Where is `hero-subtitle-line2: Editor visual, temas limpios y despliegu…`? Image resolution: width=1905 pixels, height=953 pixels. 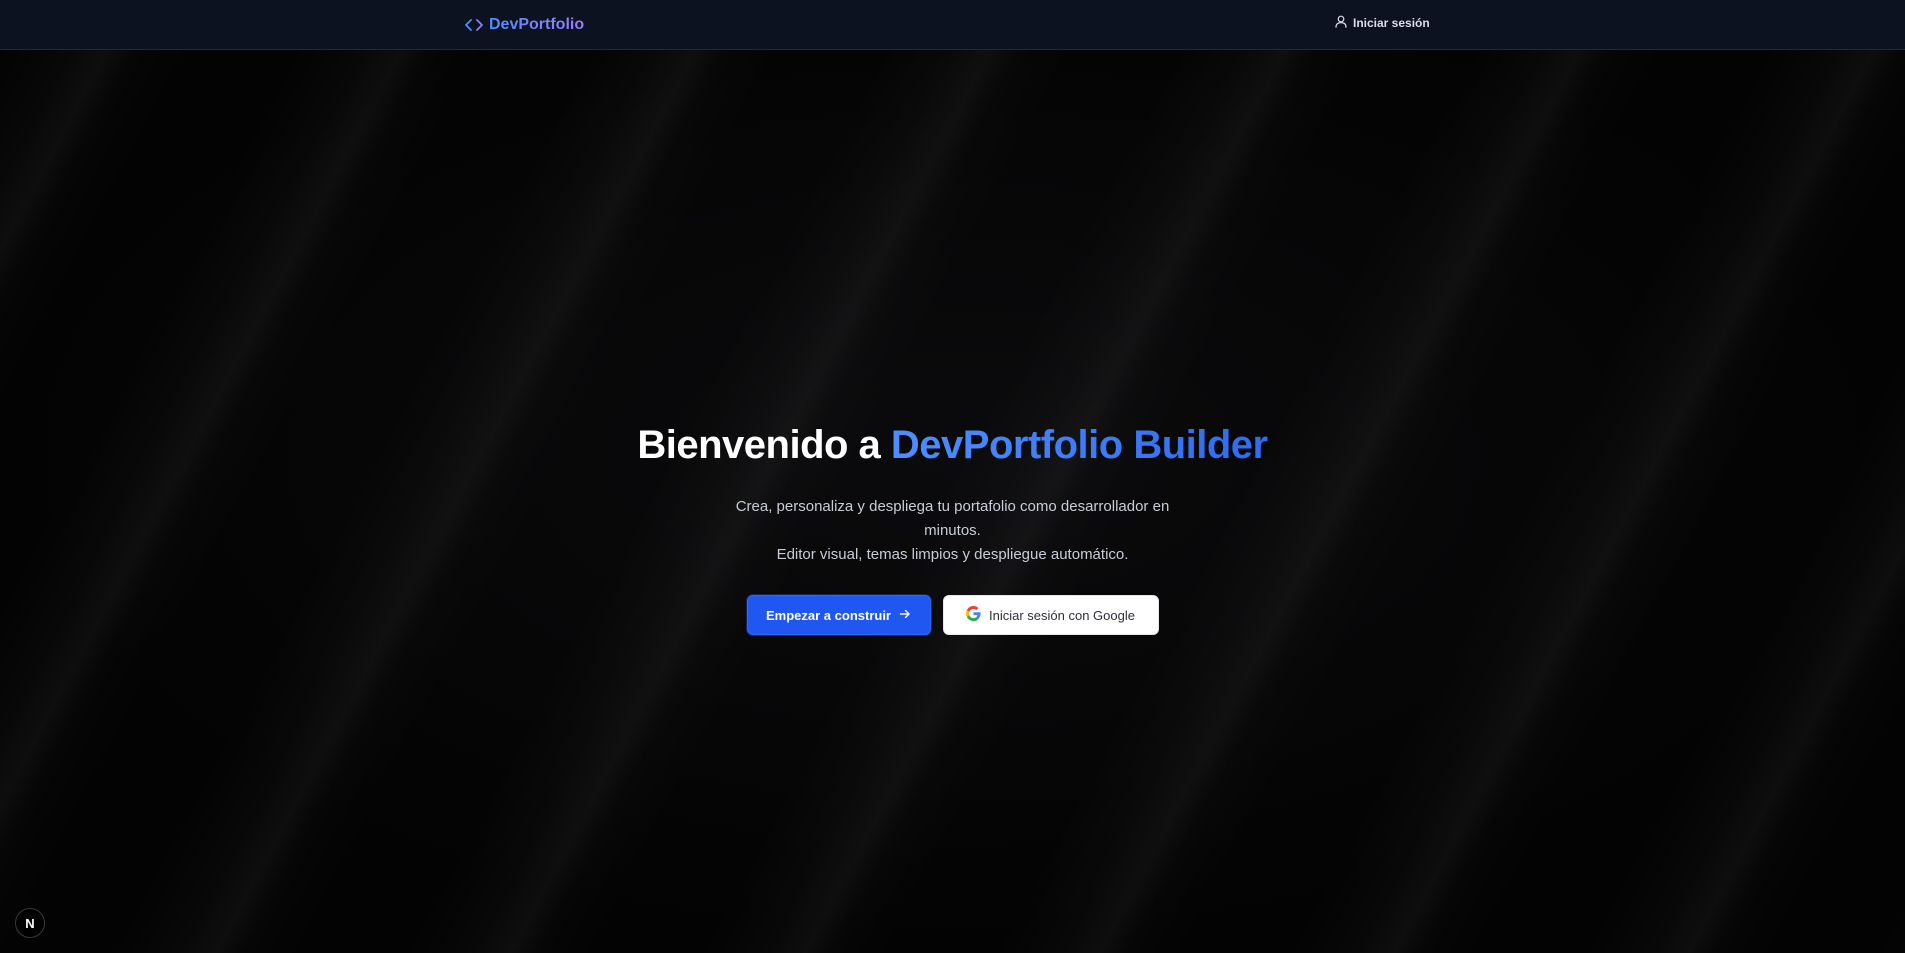 hero-subtitle-line2: Editor visual, temas limpios y despliegu… is located at coordinates (952, 554).